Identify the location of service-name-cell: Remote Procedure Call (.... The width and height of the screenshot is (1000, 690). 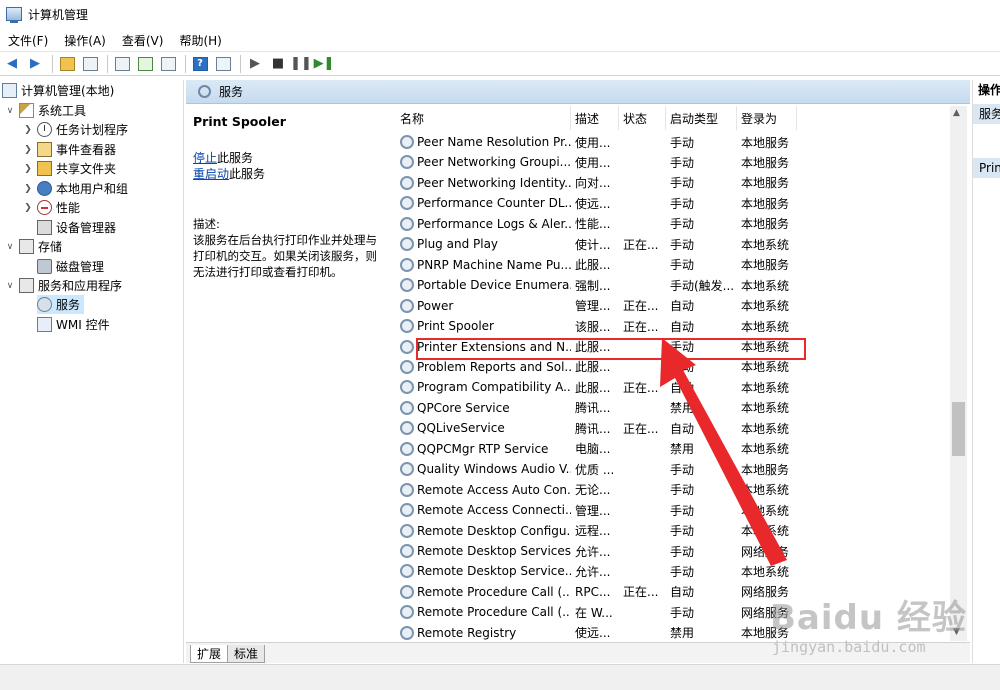
(483, 591).